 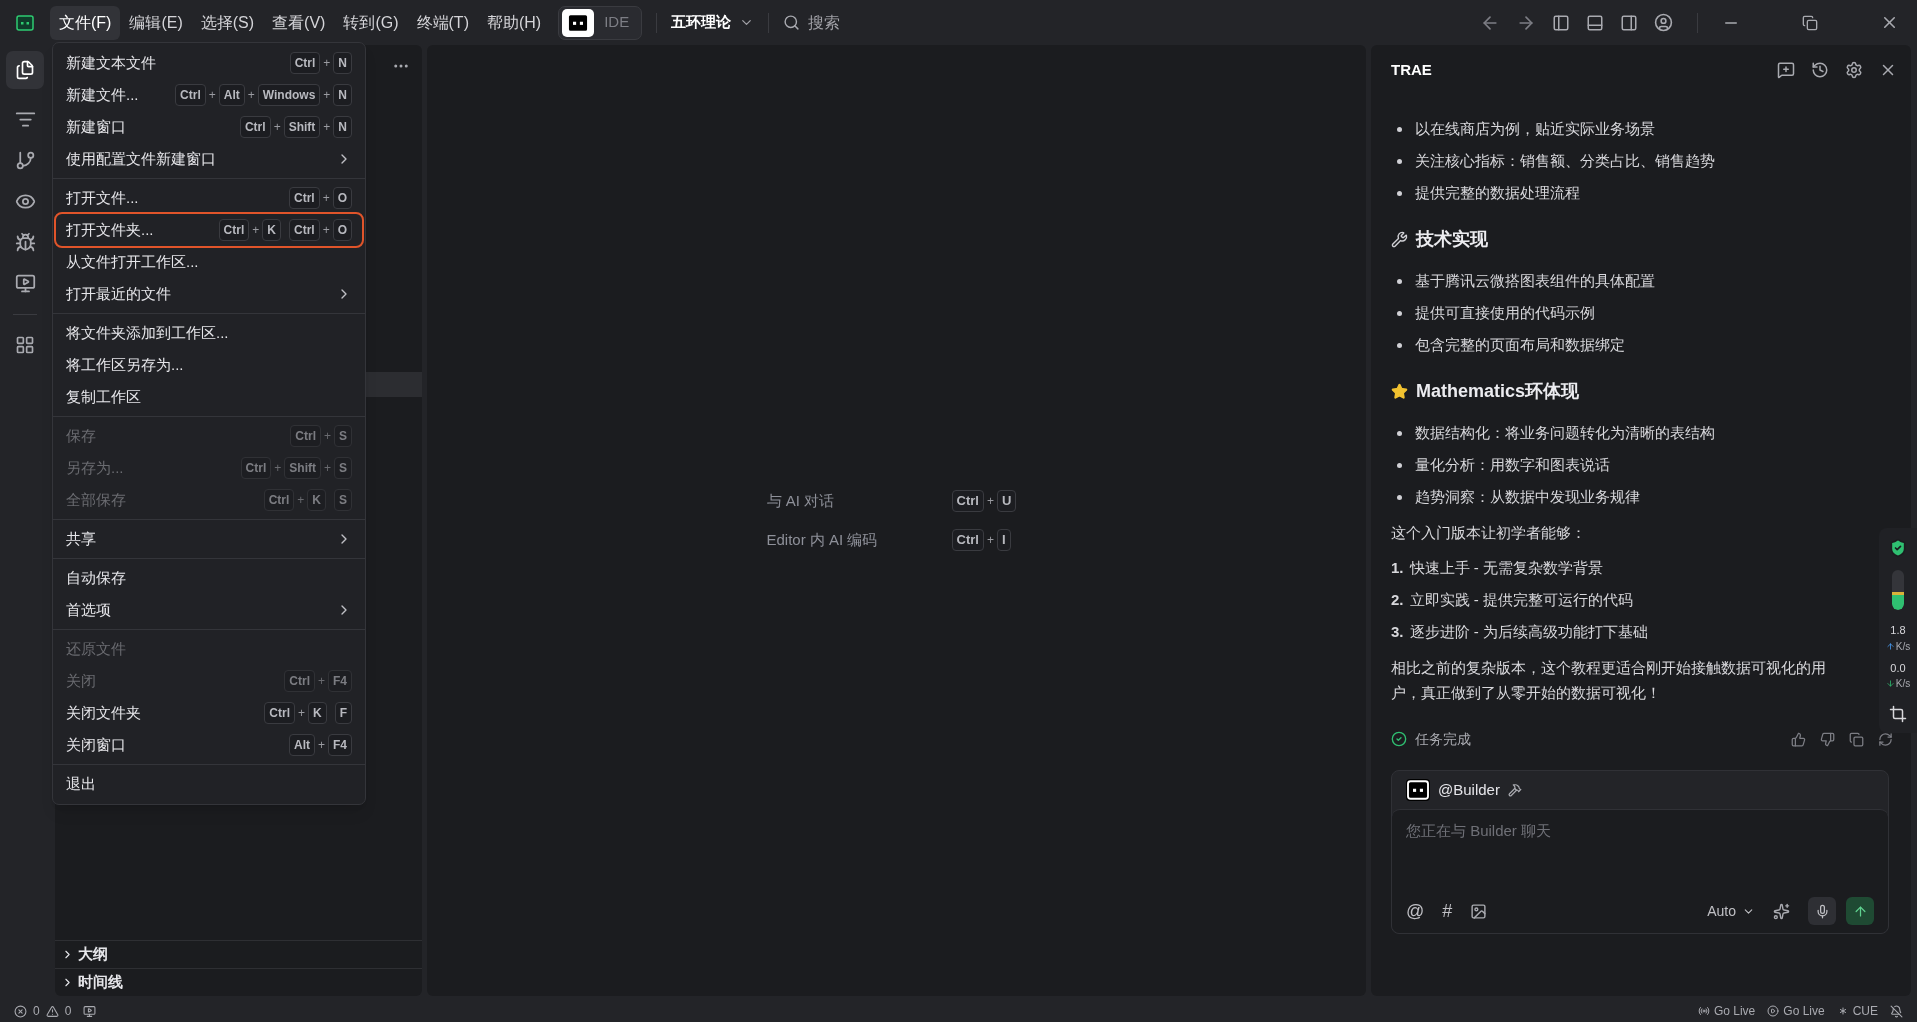 What do you see at coordinates (1397, 567) in the screenshot?
I see `list-number: 1.` at bounding box center [1397, 567].